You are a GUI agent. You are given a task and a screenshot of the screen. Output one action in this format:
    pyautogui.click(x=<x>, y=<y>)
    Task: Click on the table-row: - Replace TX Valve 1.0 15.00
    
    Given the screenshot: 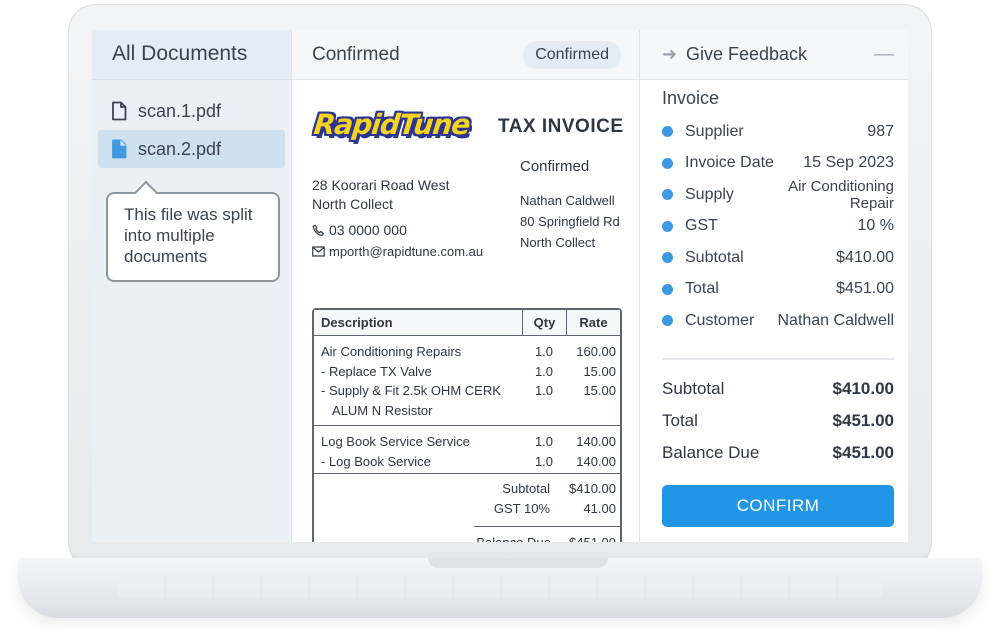 What is the action you would take?
    pyautogui.click(x=467, y=372)
    